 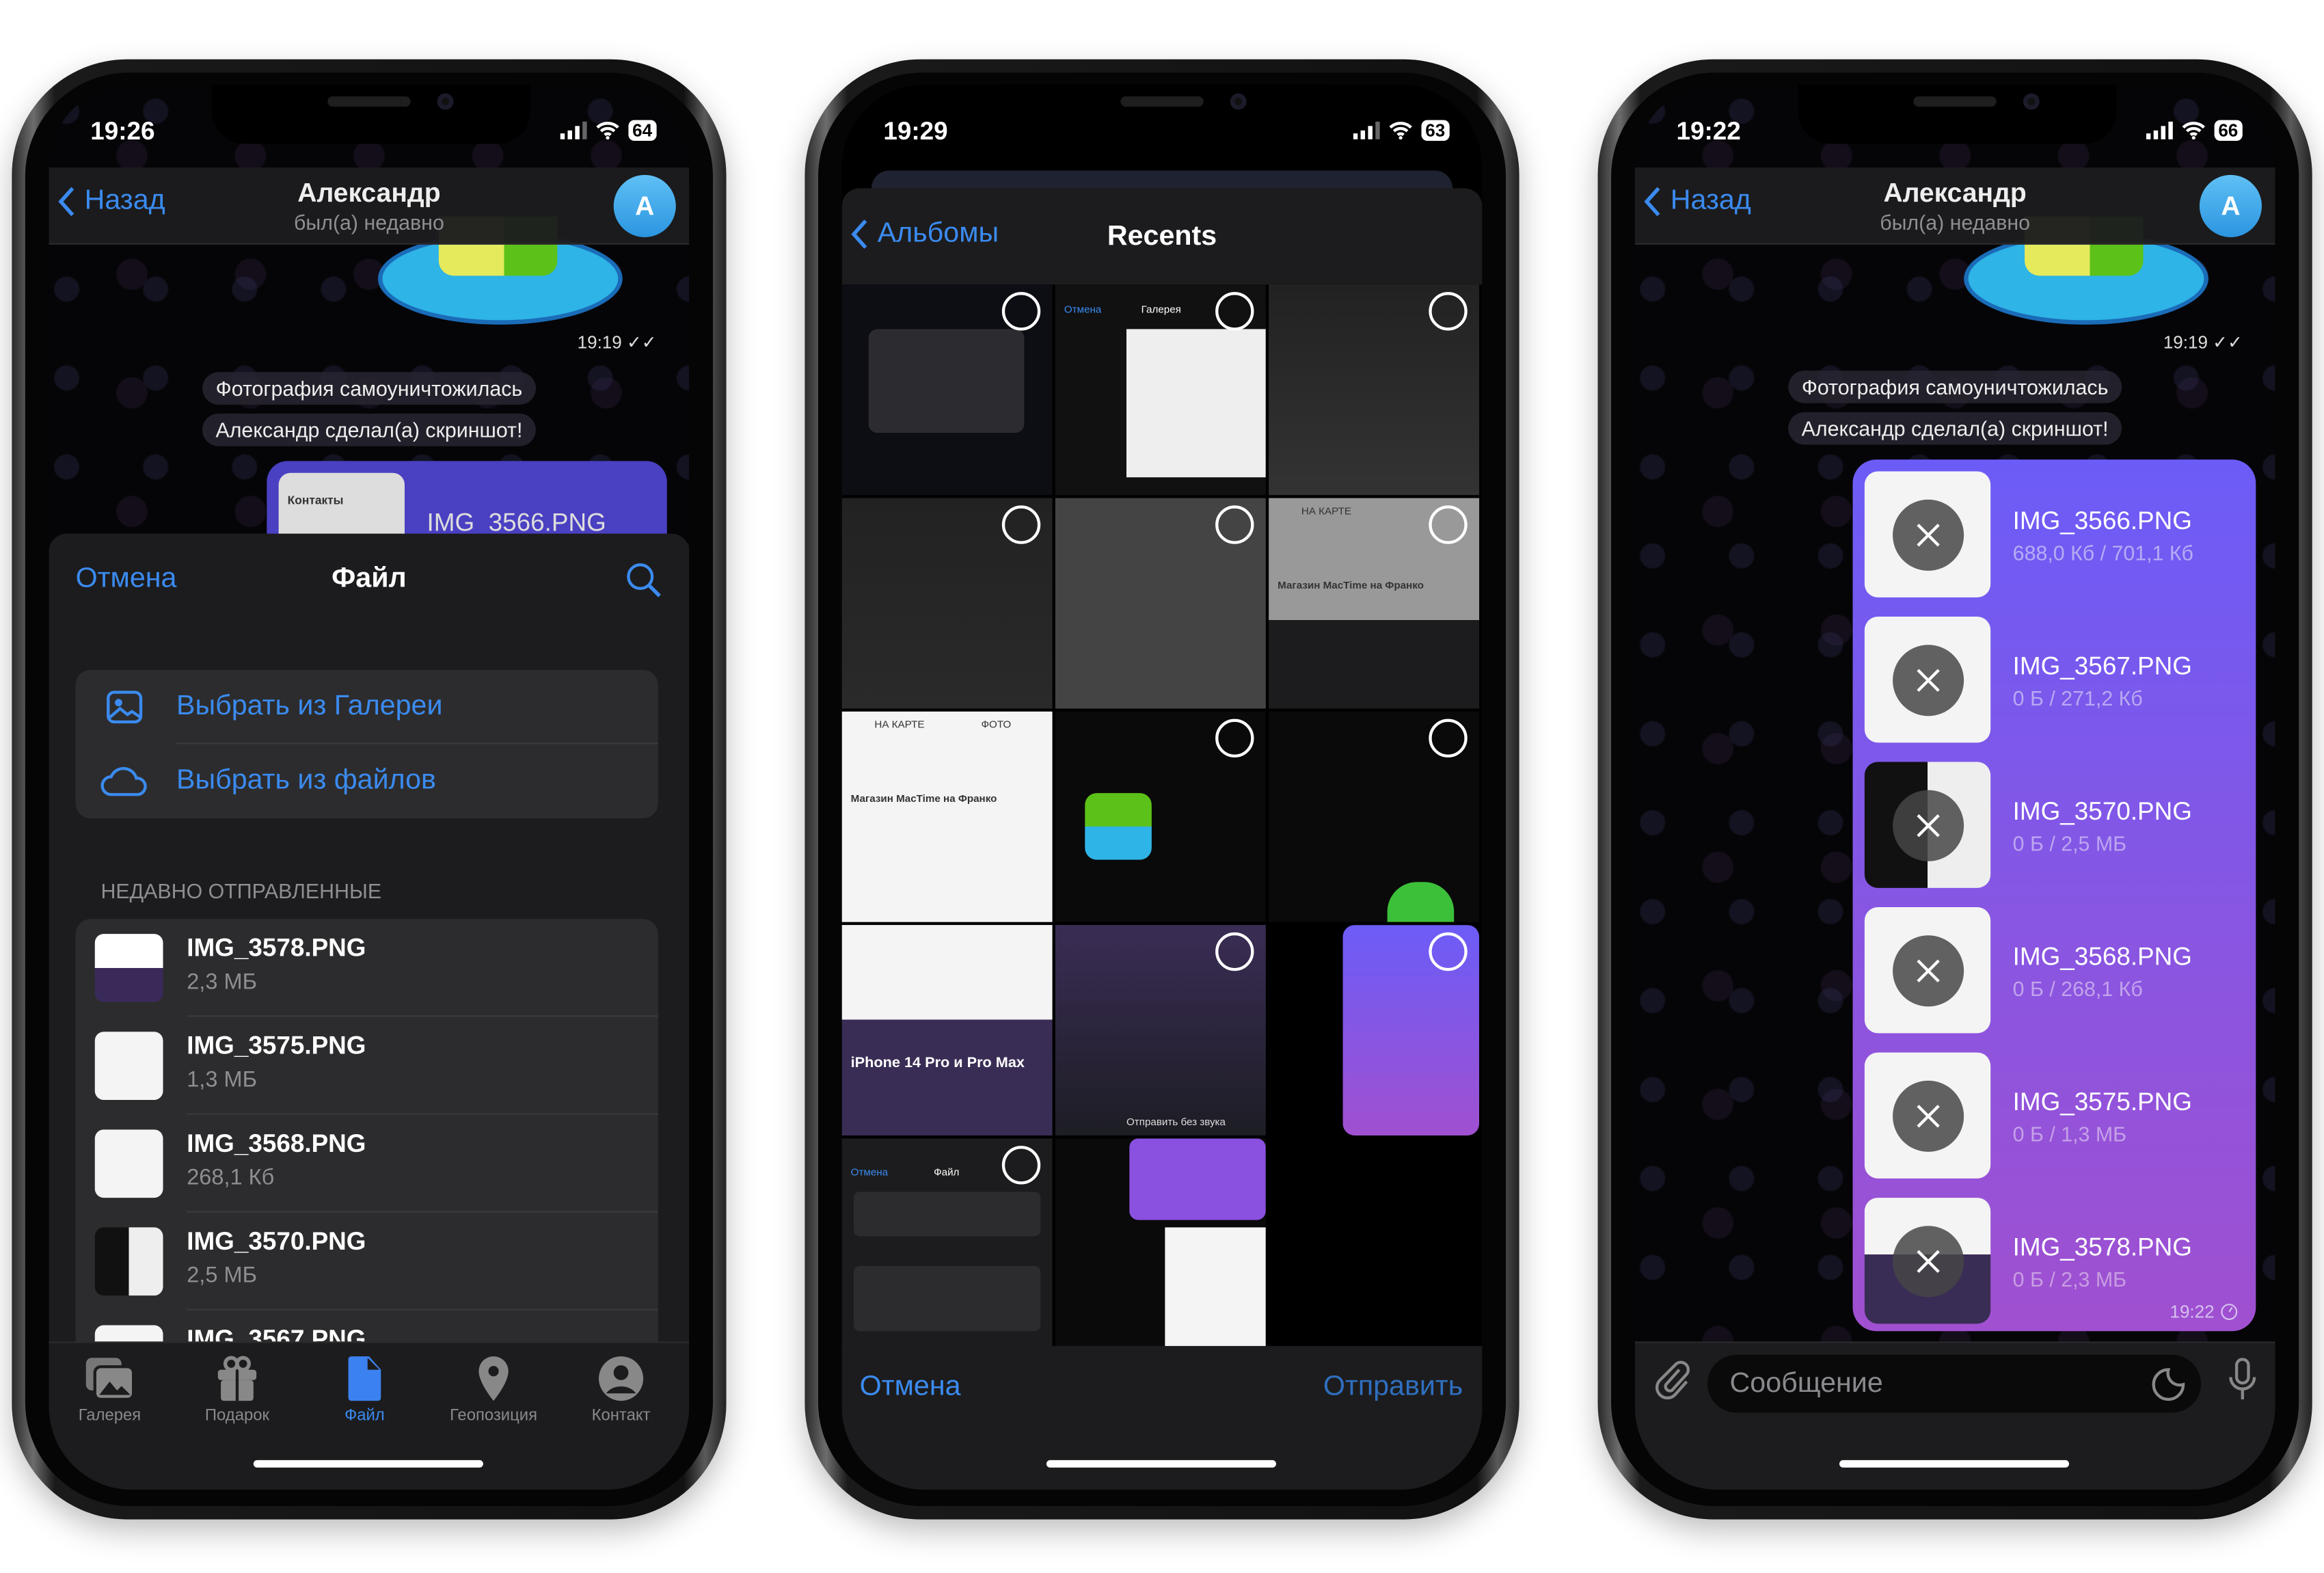 What do you see at coordinates (367, 707) in the screenshot?
I see `choose-from-gallery: Выбрать из Галереи` at bounding box center [367, 707].